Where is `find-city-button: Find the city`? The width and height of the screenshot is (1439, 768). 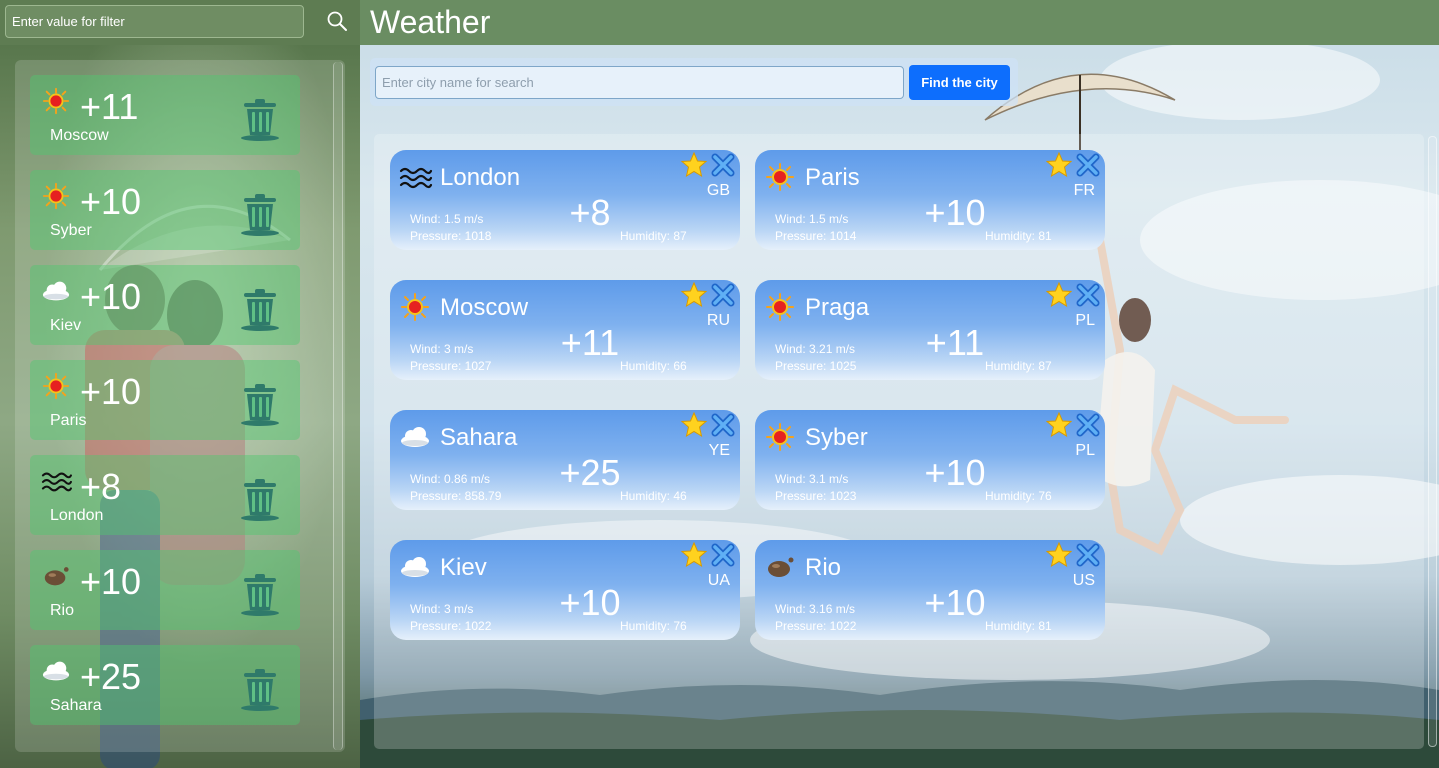
find-city-button: Find the city is located at coordinates (959, 82).